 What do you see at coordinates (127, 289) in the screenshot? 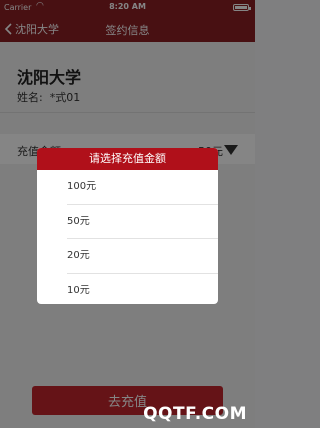
I see `amount-option-10: 10元` at bounding box center [127, 289].